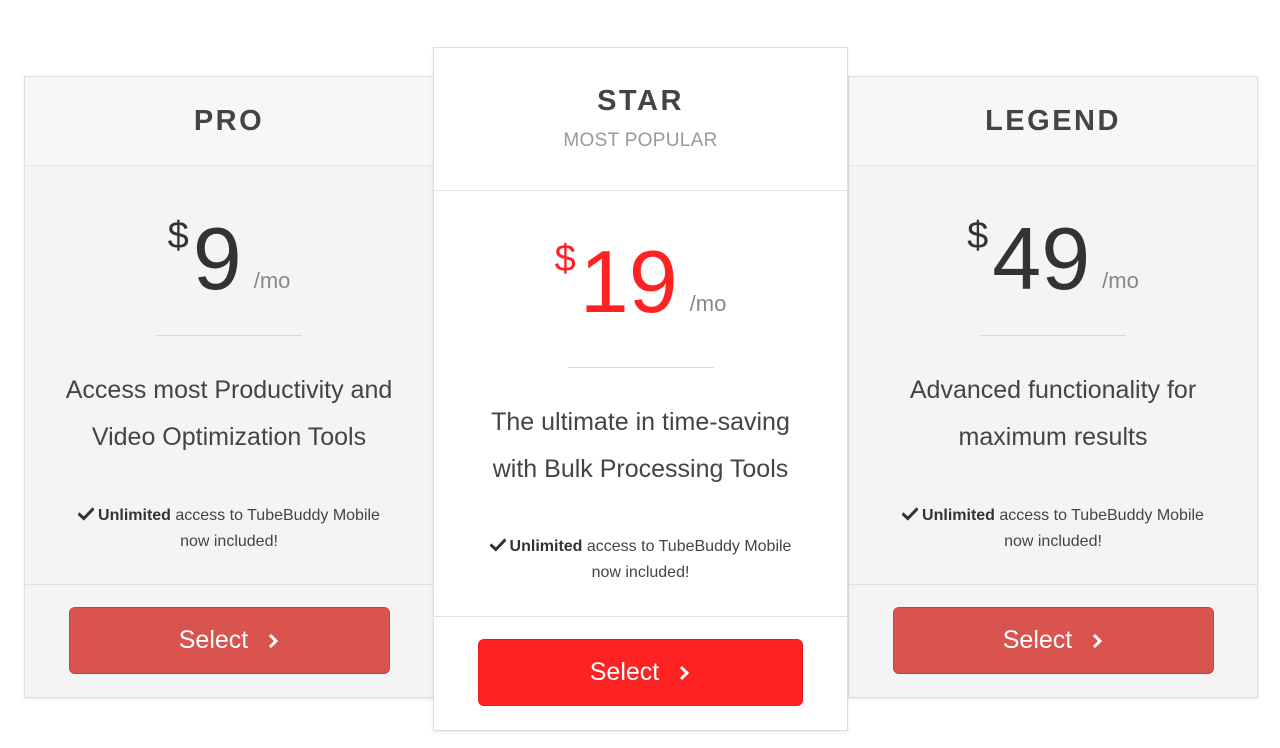 This screenshot has width=1280, height=748. What do you see at coordinates (1041, 258) in the screenshot?
I see `price-amount: 49` at bounding box center [1041, 258].